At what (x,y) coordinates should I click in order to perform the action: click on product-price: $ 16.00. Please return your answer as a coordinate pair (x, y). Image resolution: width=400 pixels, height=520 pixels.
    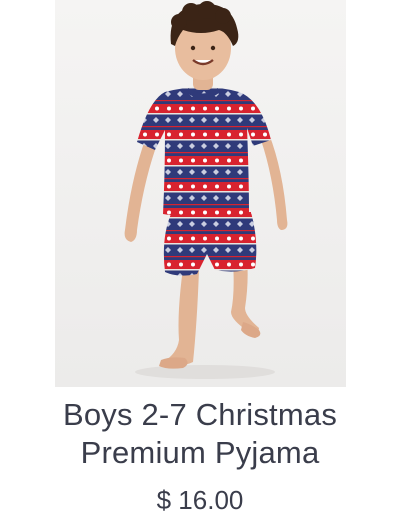
    Looking at the image, I should click on (200, 500).